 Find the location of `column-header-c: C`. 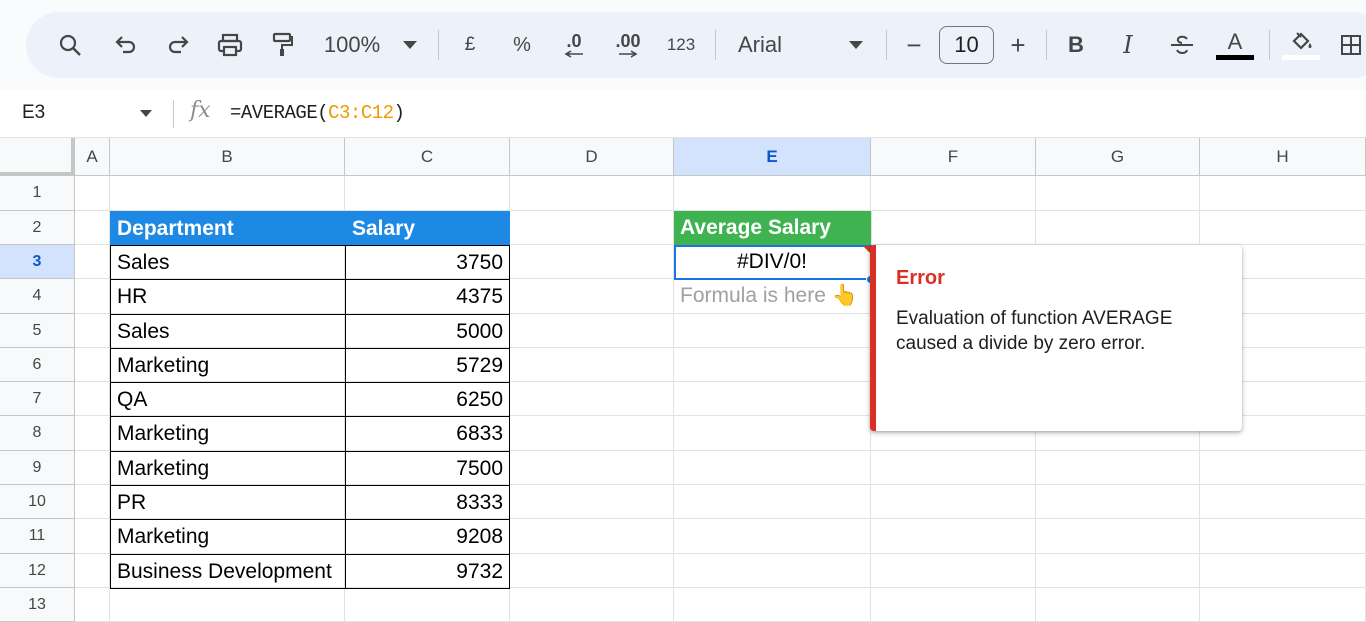

column-header-c: C is located at coordinates (427, 157).